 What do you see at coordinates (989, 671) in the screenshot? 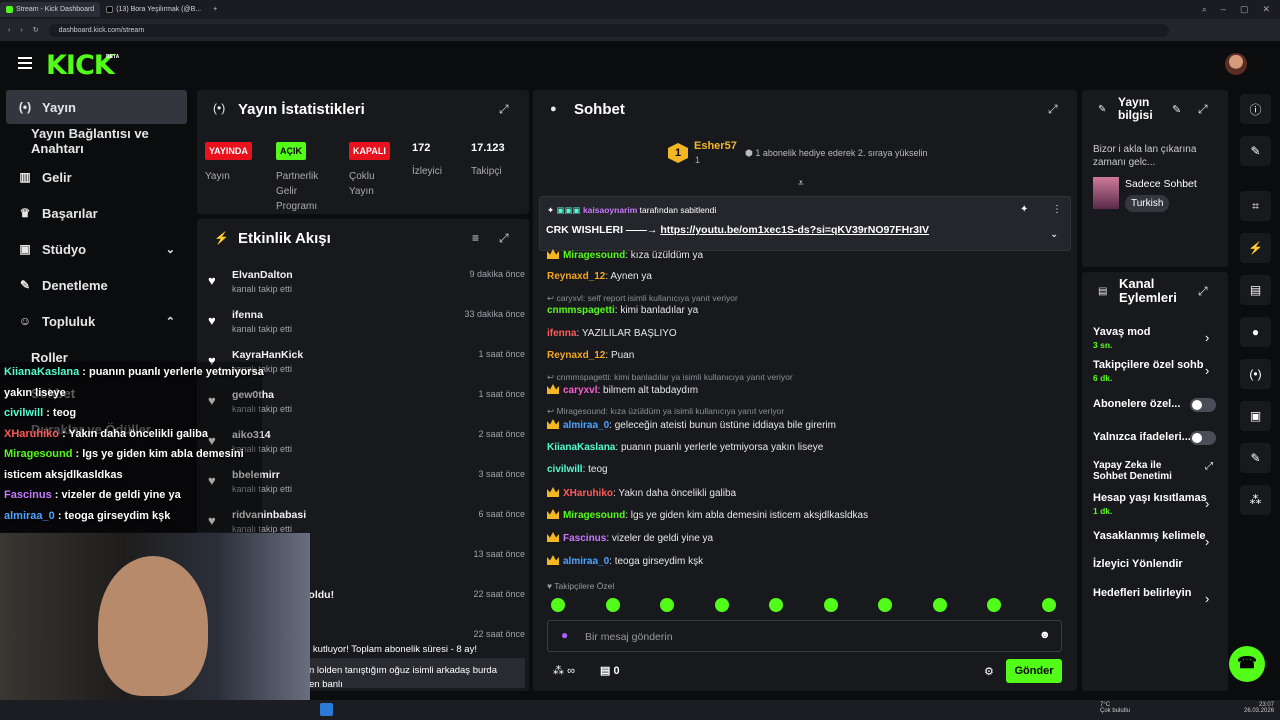
I see `gear-icon: ⚙` at bounding box center [989, 671].